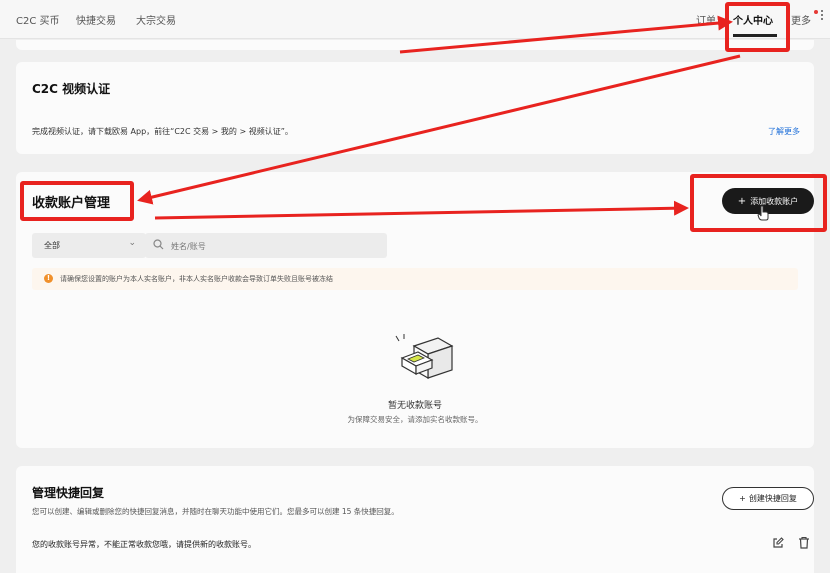 Image resolution: width=830 pixels, height=573 pixels. What do you see at coordinates (196, 279) in the screenshot?
I see `warning-text: 请确保您设置的账户为本人实名账户，非本人实名账户收款会导致订单失败且账号被冻结` at bounding box center [196, 279].